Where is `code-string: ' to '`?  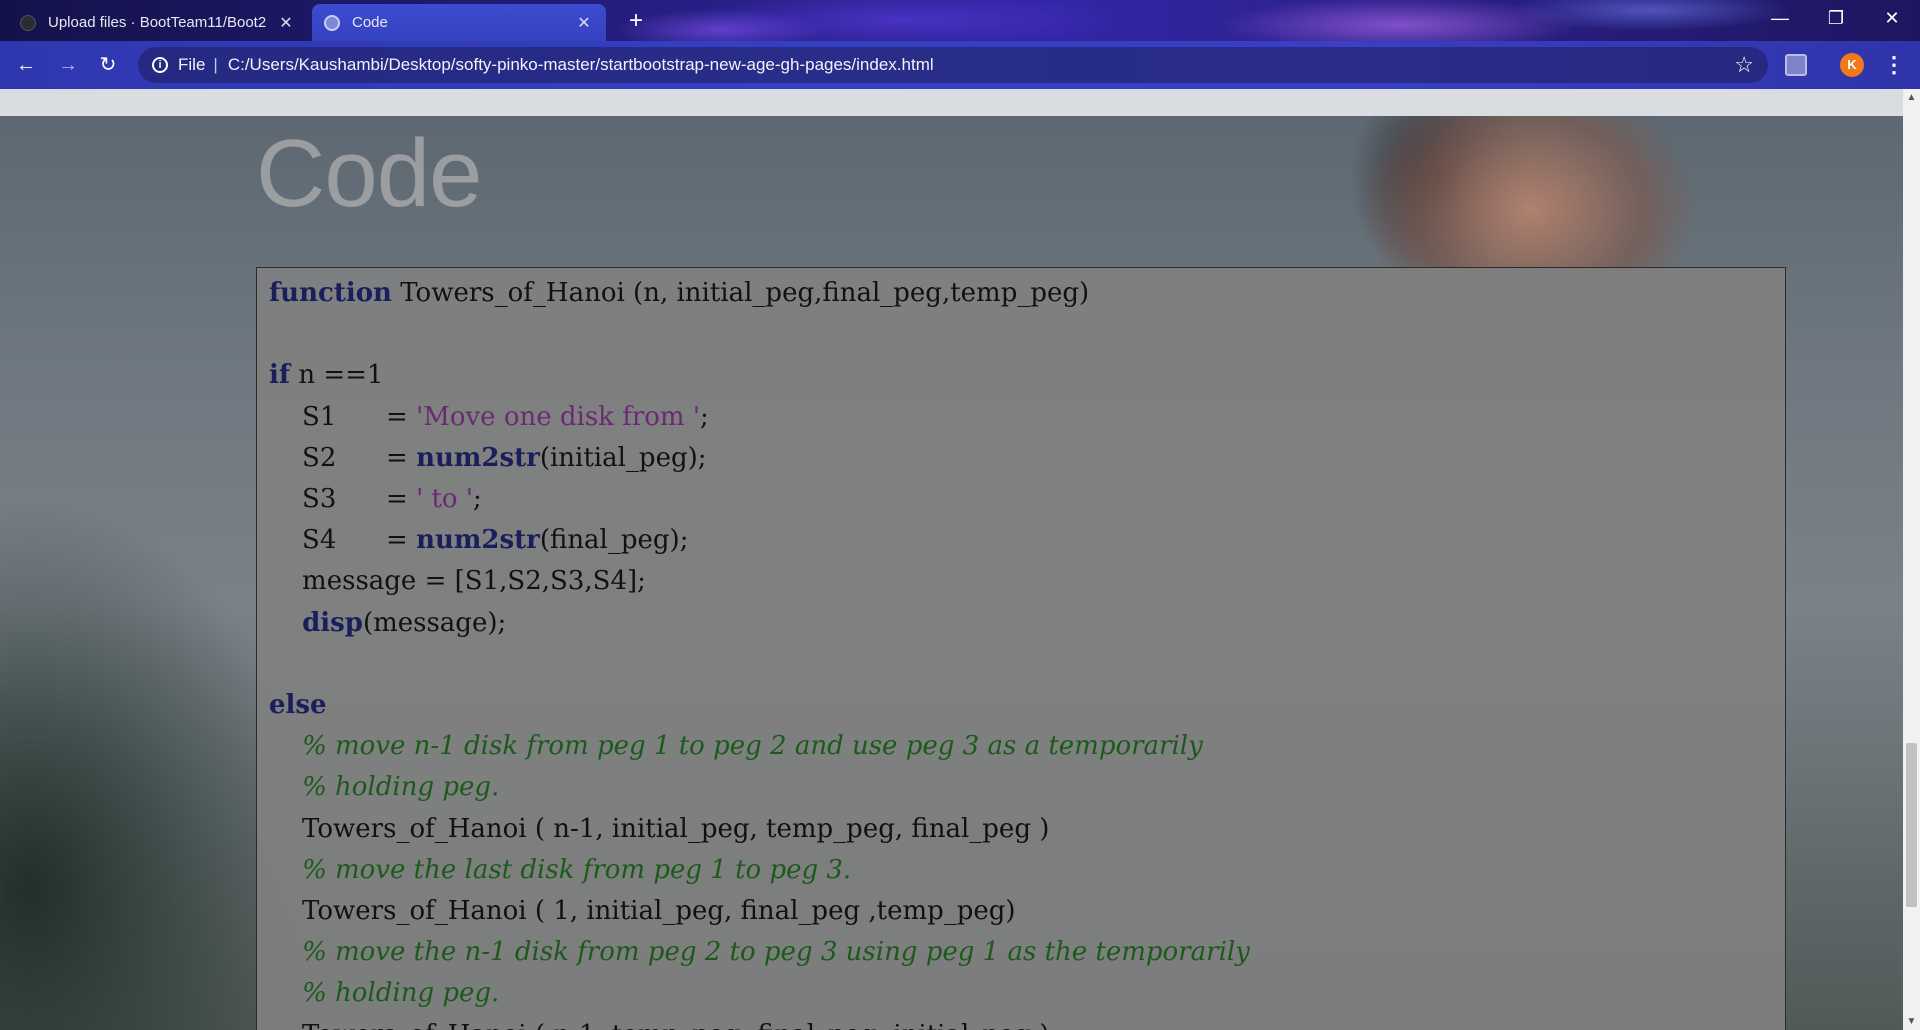
code-string: ' to ' is located at coordinates (444, 499).